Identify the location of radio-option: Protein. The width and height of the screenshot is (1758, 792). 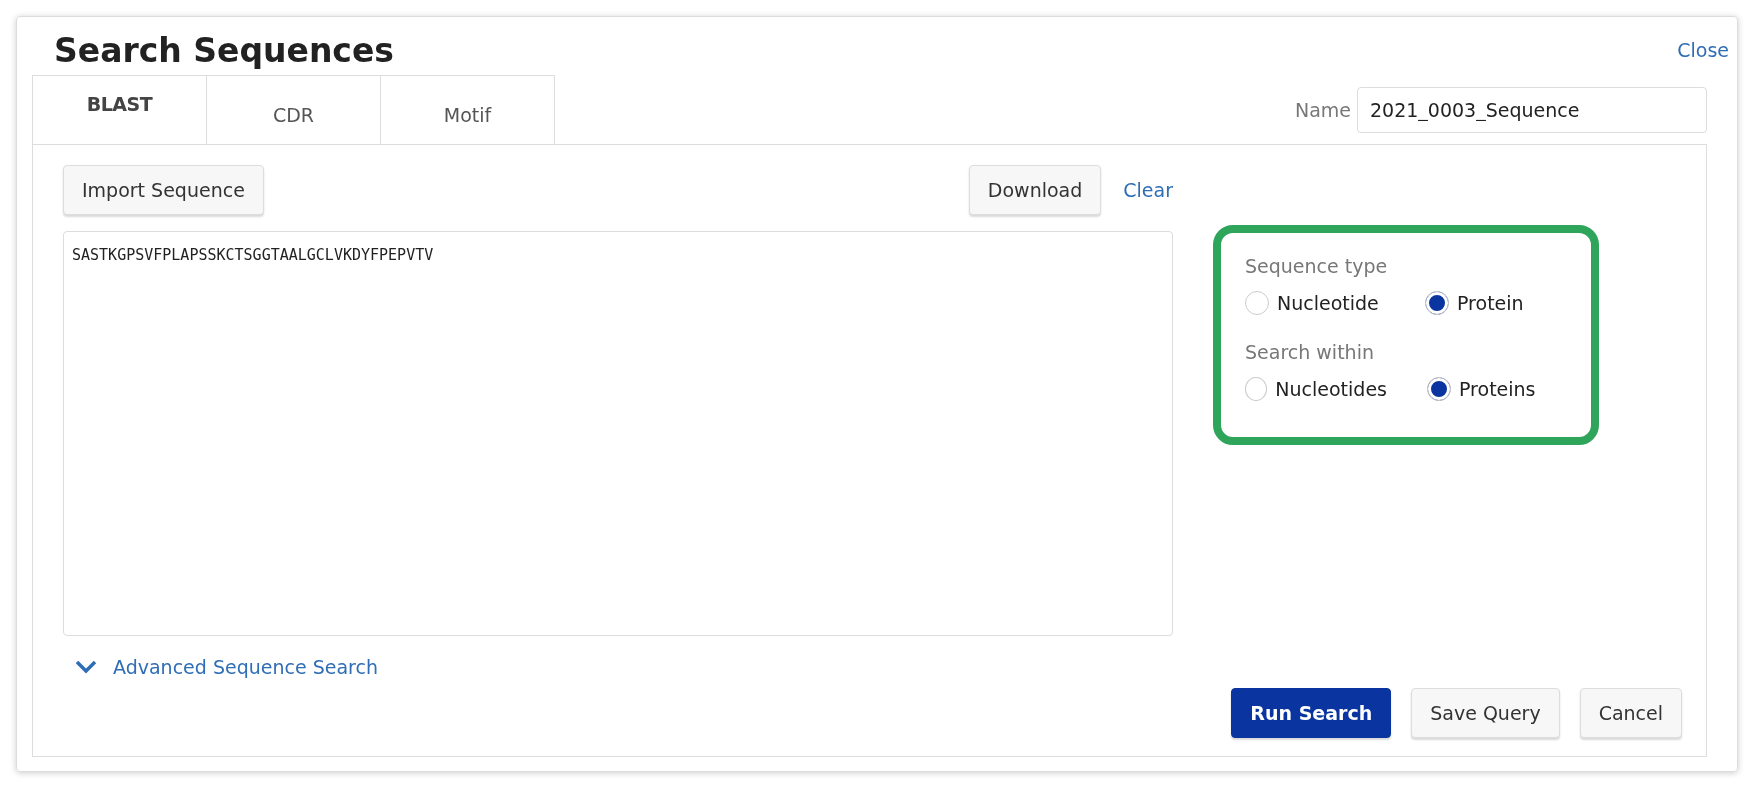
(1495, 303).